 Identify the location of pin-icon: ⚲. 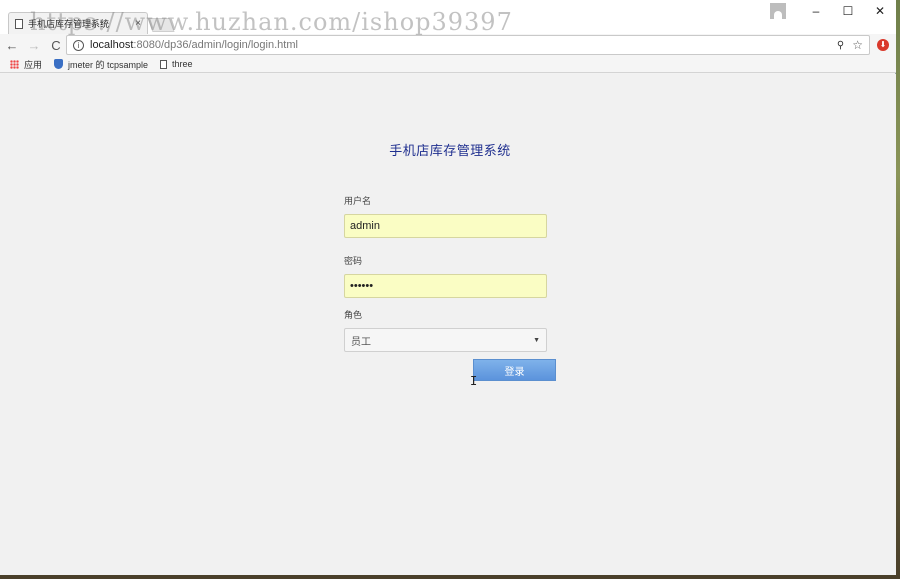
(840, 45).